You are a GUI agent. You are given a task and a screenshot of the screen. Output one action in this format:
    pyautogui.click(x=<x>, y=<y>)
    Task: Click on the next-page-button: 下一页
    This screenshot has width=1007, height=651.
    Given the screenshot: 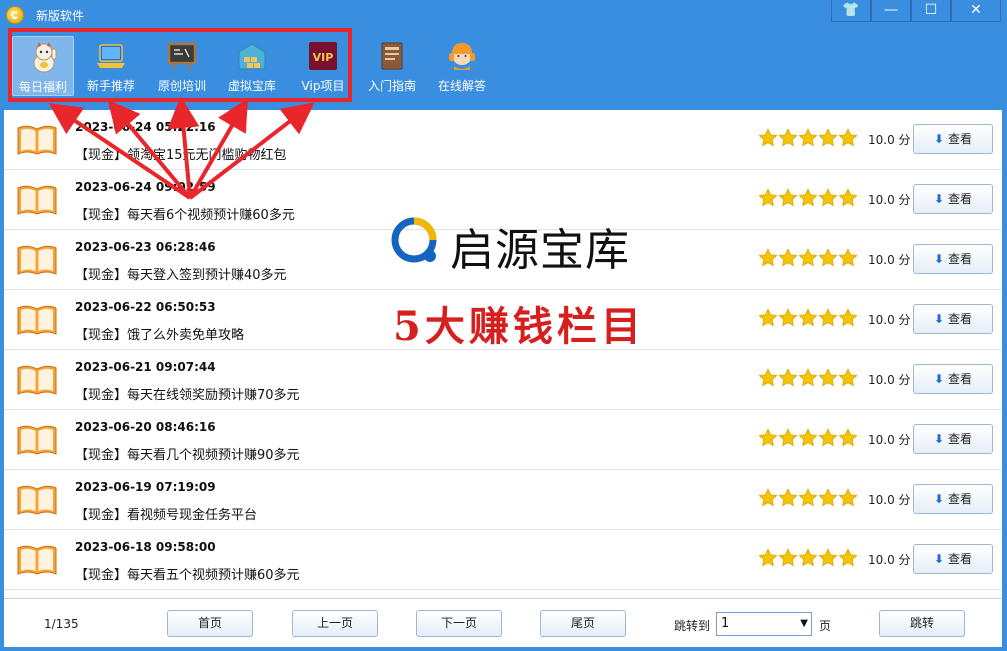 What is the action you would take?
    pyautogui.click(x=459, y=623)
    